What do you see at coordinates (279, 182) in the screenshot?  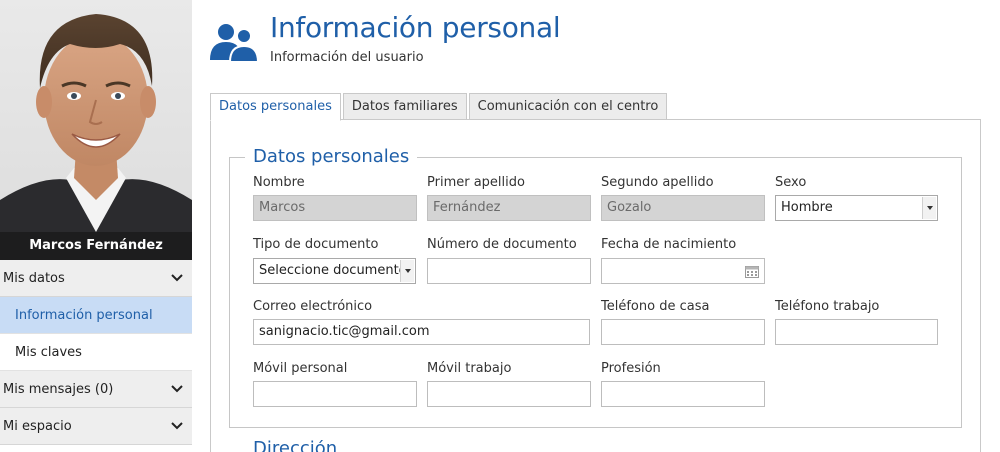 I see `nombre-label: Nombre` at bounding box center [279, 182].